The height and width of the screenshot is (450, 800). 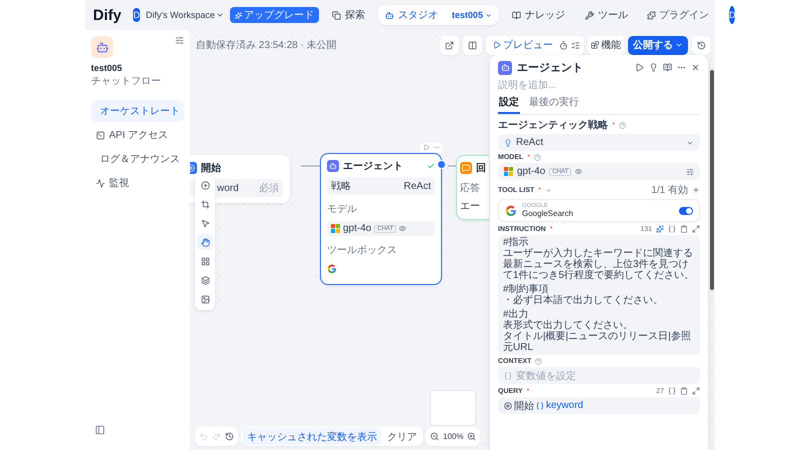 What do you see at coordinates (228, 188) in the screenshot?
I see `variable-name: word` at bounding box center [228, 188].